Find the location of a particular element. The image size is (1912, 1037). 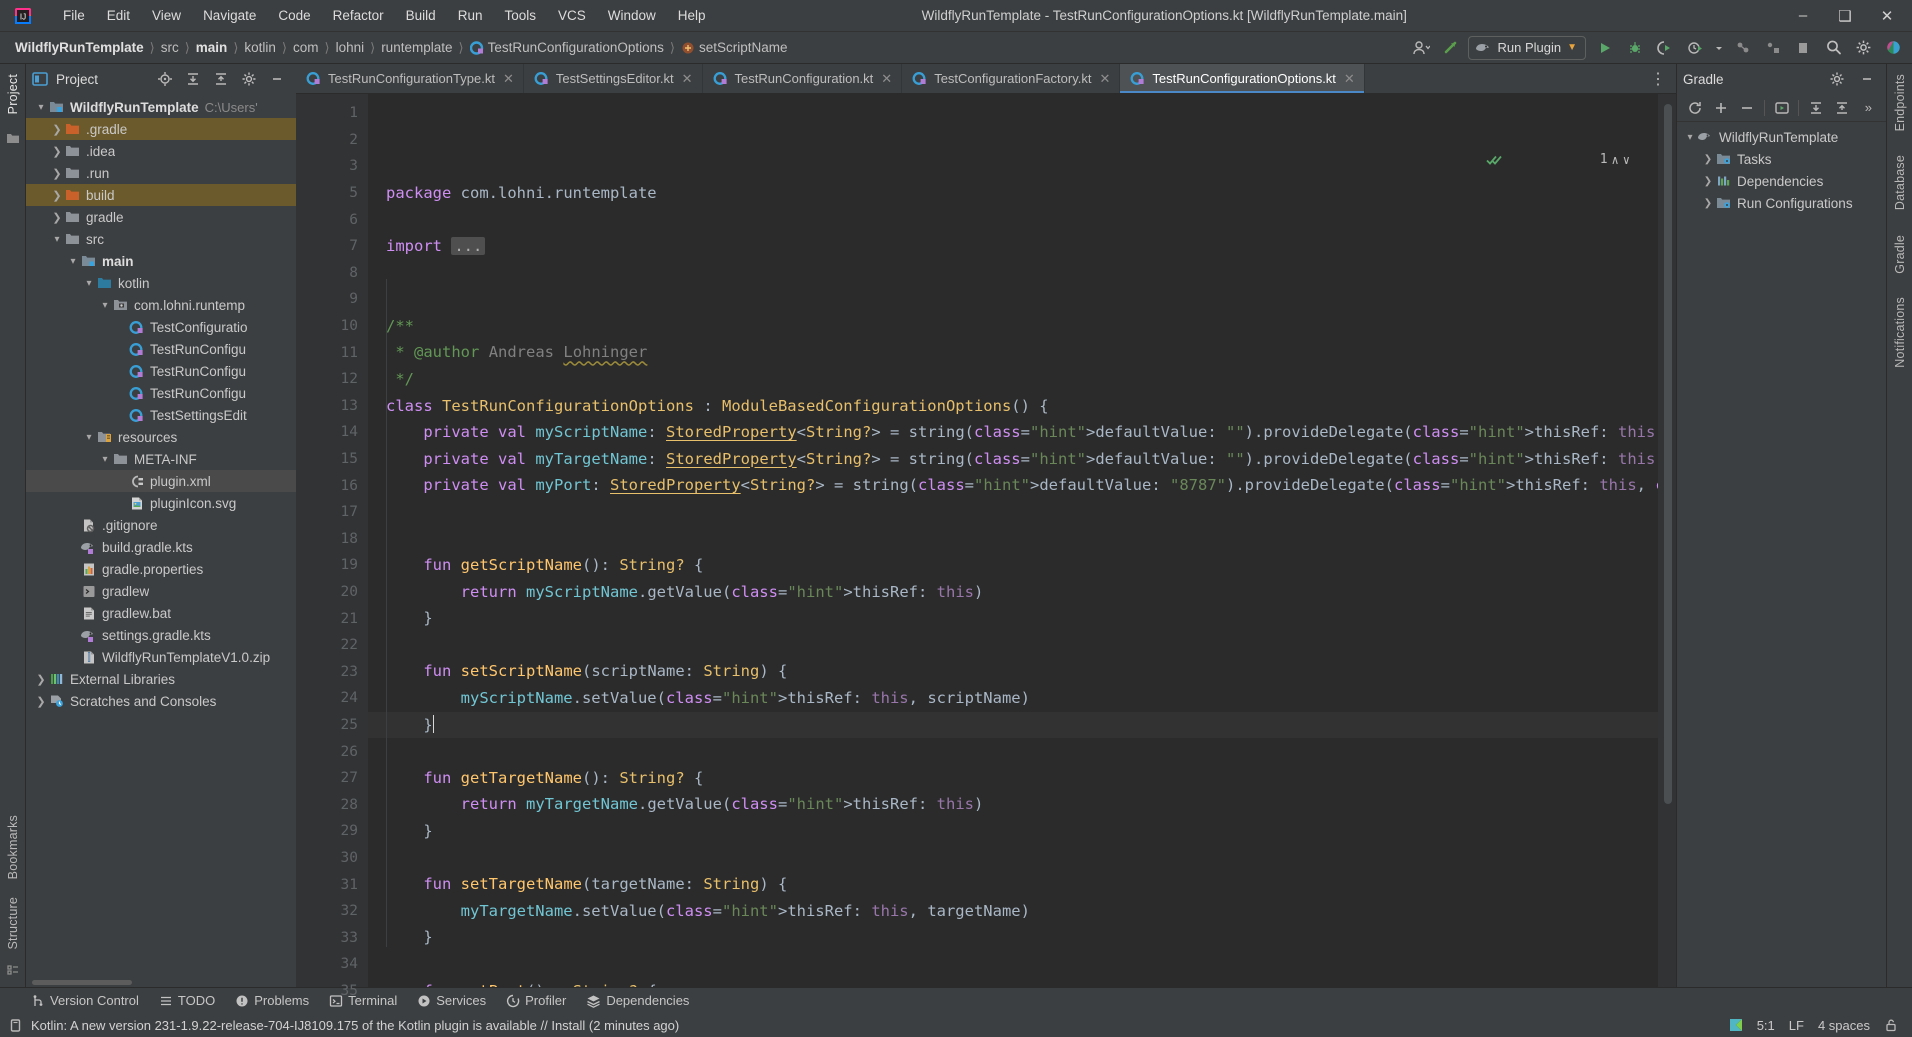

editor-tab: TestRunConfiguration.kt ✕ is located at coordinates (803, 78).